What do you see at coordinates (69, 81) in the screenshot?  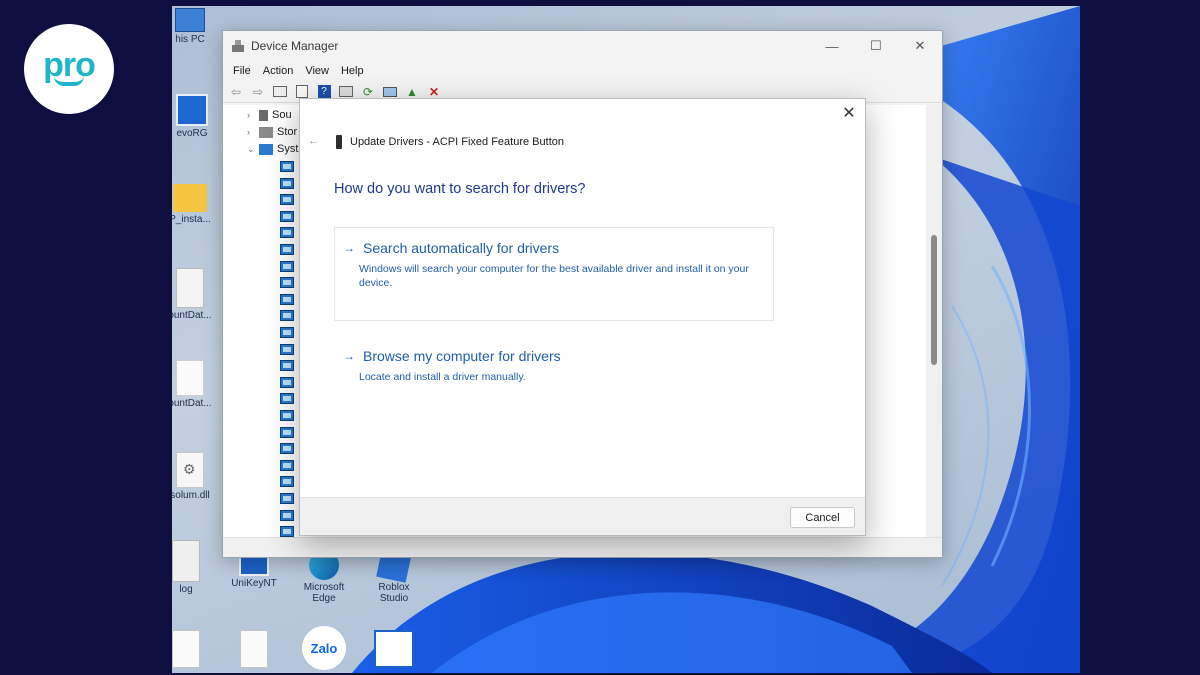 I see `logo-smile-icon` at bounding box center [69, 81].